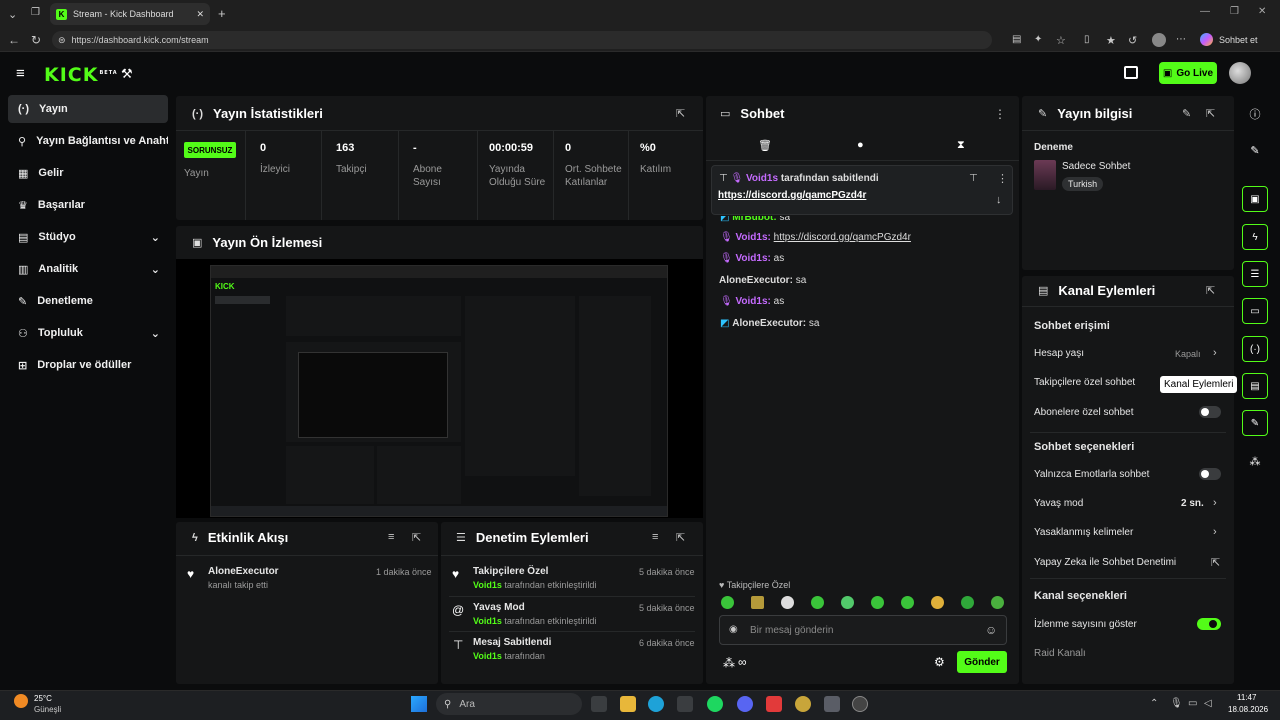 The width and height of the screenshot is (1280, 720). Describe the element at coordinates (20, 73) in the screenshot. I see `hamburger-menu-icon: ≡` at that location.